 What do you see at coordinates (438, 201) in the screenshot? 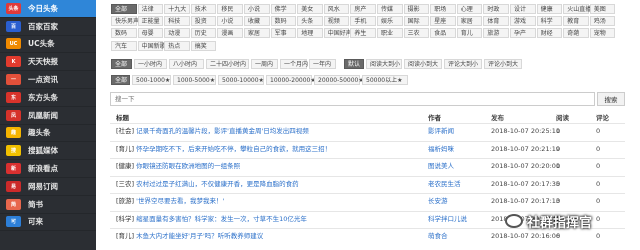
I see `article-author: 长安游` at bounding box center [438, 201].